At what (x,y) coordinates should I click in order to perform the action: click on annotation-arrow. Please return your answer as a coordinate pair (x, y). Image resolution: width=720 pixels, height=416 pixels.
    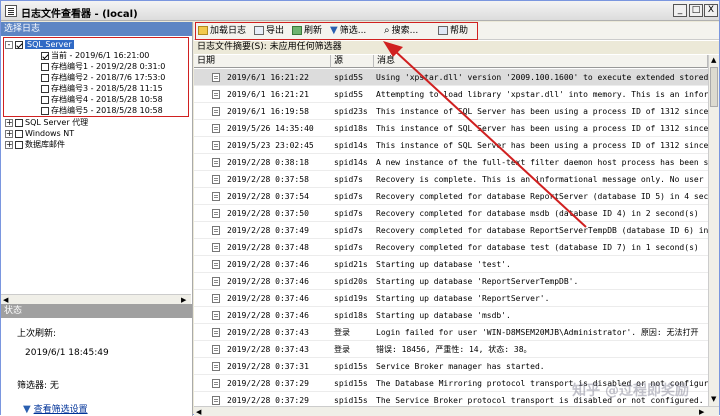
    Looking at the image, I should click on (485, 134).